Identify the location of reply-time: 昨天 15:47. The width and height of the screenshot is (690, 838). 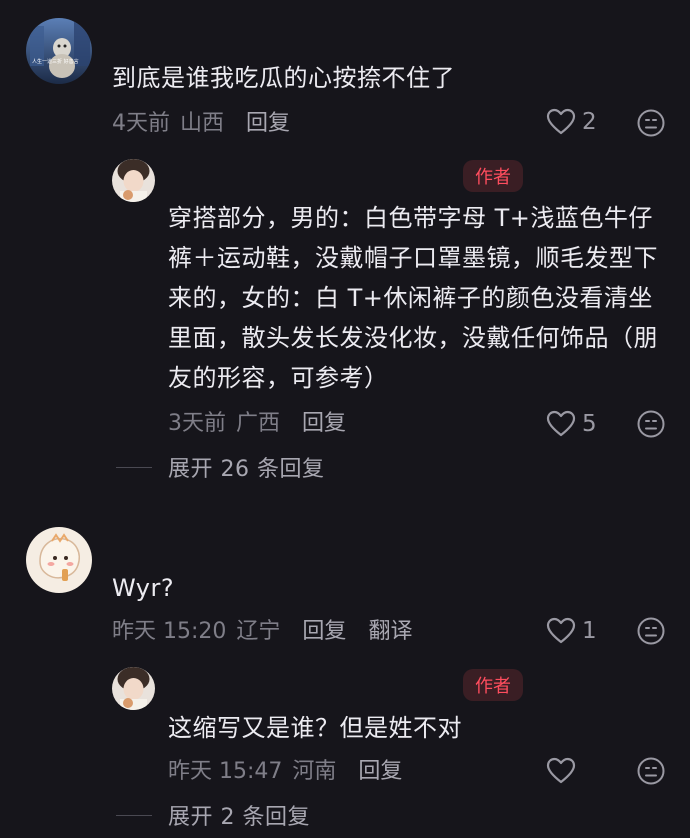
(225, 771).